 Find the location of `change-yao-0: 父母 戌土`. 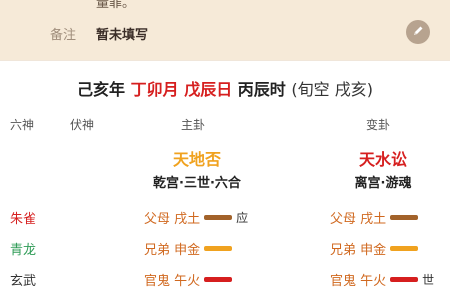

change-yao-0: 父母 戌土 is located at coordinates (376, 217).